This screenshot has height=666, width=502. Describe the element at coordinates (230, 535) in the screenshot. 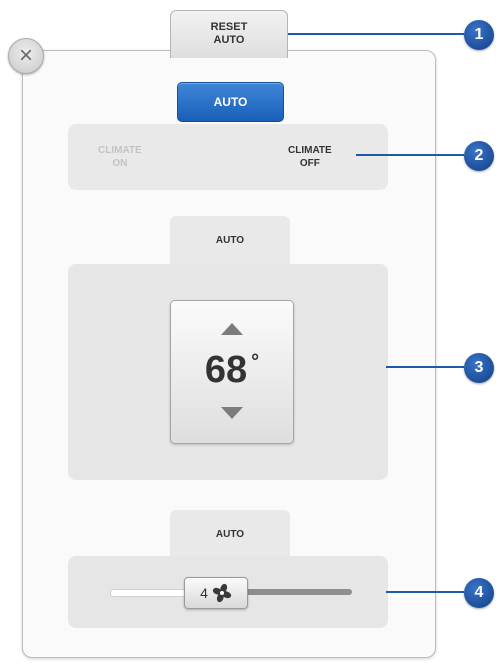

I see `fan-auto-tab: AUTO` at that location.